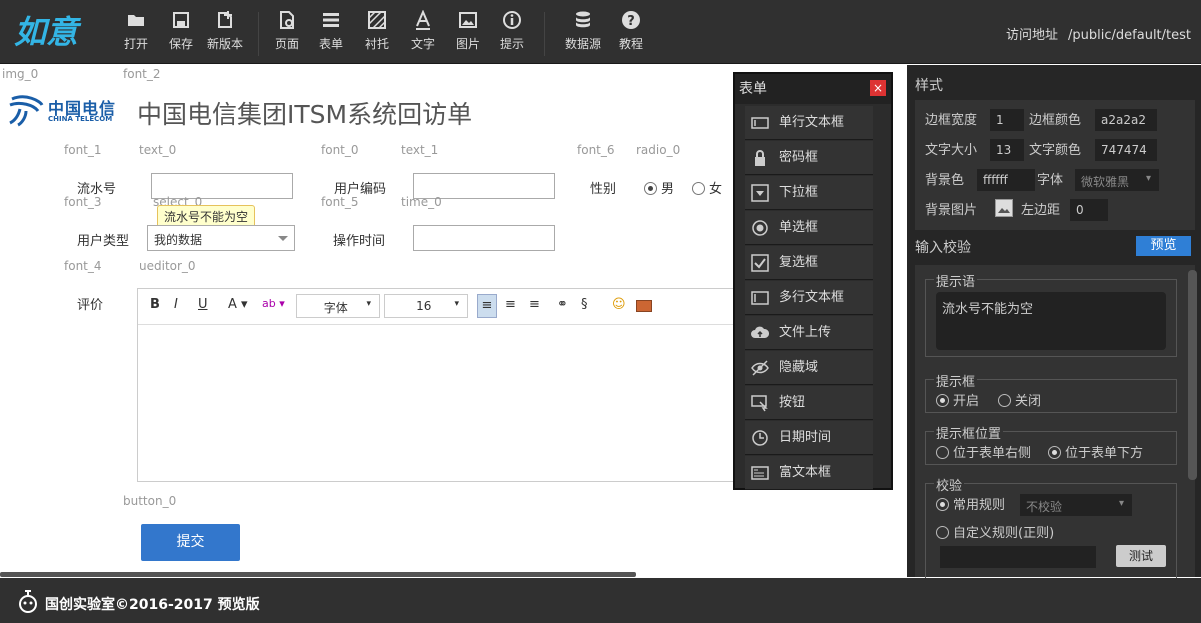 The width and height of the screenshot is (1201, 623). Describe the element at coordinates (103, 241) in the screenshot. I see `user-type-label: 用户类型` at that location.